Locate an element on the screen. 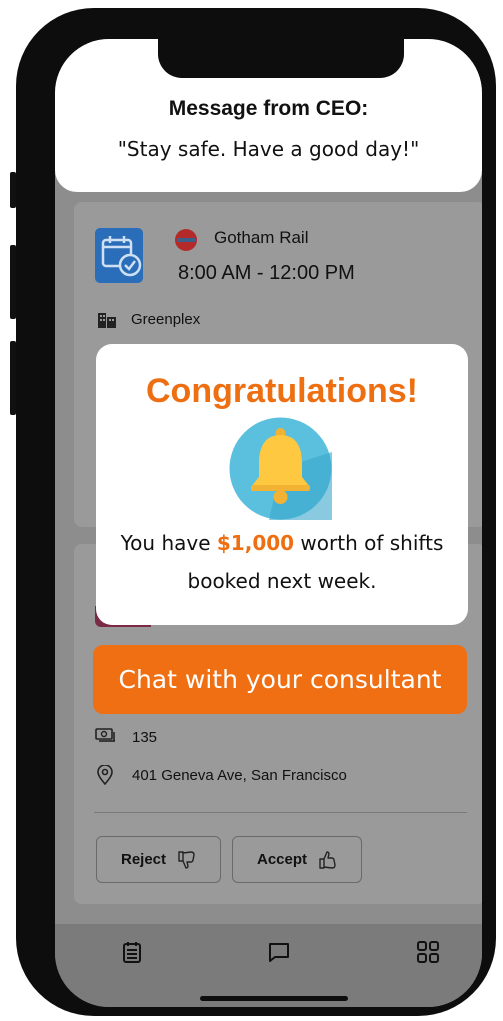 Image resolution: width=503 pixels, height=1021 pixels. popup-title: Congratulations! is located at coordinates (282, 391).